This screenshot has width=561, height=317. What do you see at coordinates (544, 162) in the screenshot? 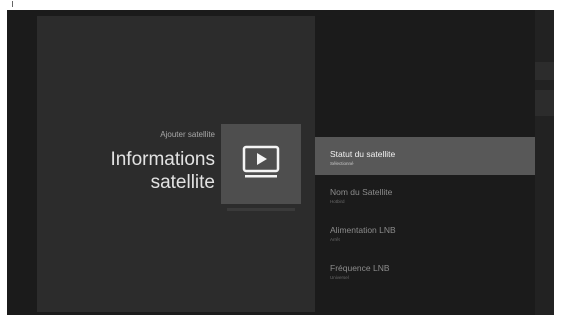
I see `background-edge-strip` at bounding box center [544, 162].